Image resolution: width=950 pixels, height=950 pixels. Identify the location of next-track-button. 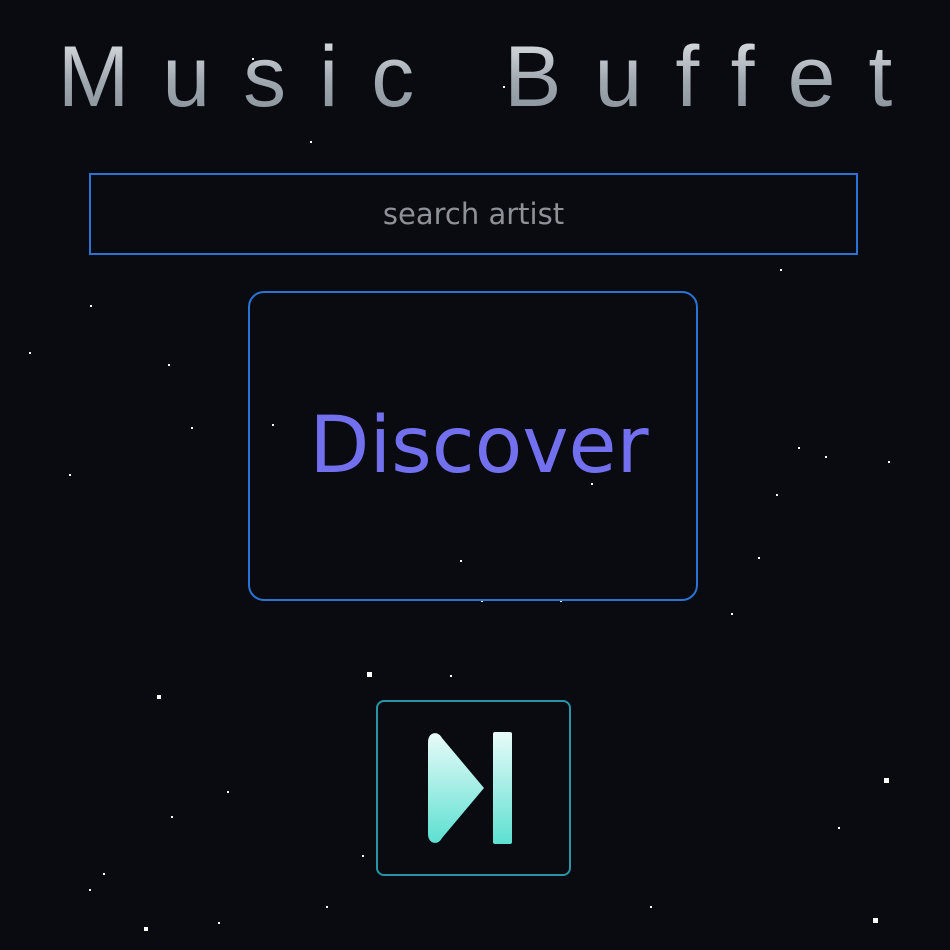
(473, 788).